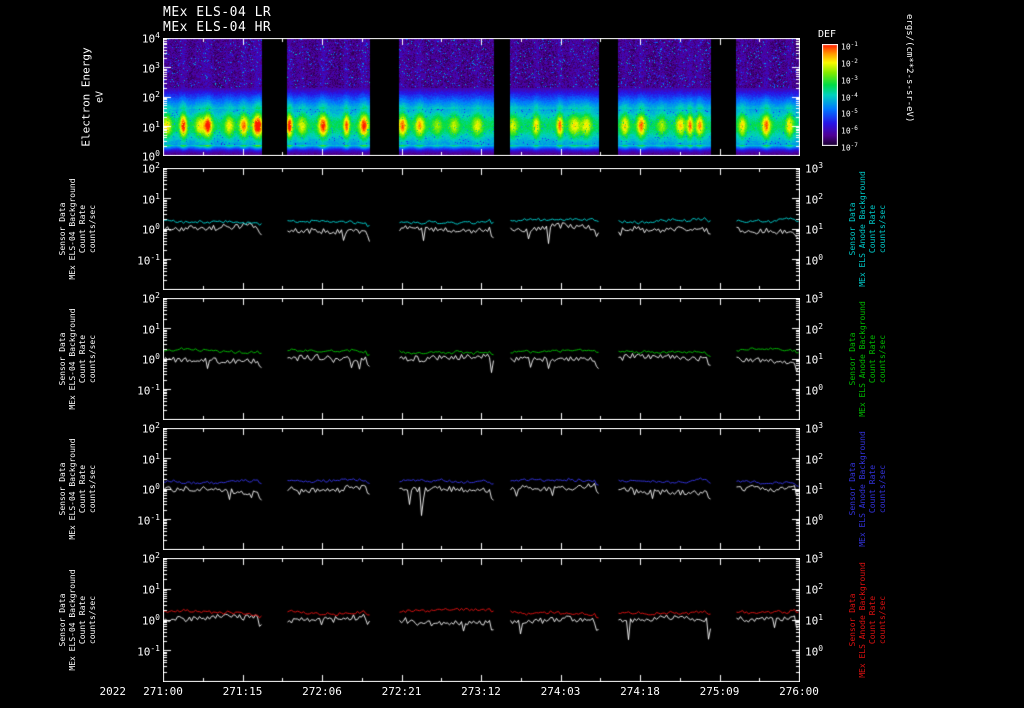 The width and height of the screenshot is (1024, 708). I want to click on colorbar-tick-label: 10-1, so click(849, 46).